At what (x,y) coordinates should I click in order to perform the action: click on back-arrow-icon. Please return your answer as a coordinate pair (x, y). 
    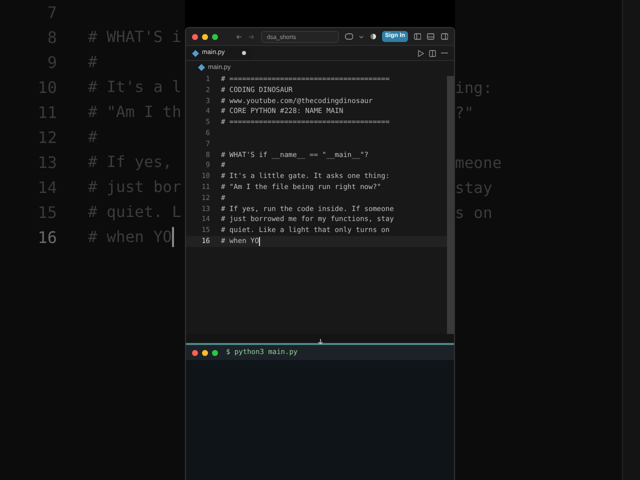
    Looking at the image, I should click on (239, 37).